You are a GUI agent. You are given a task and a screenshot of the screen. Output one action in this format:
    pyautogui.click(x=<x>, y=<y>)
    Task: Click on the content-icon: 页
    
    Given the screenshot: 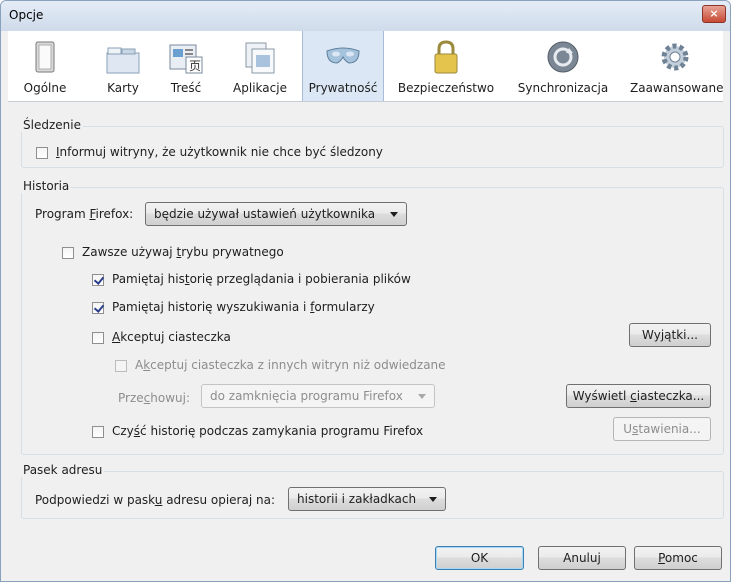 What is the action you would take?
    pyautogui.click(x=186, y=59)
    